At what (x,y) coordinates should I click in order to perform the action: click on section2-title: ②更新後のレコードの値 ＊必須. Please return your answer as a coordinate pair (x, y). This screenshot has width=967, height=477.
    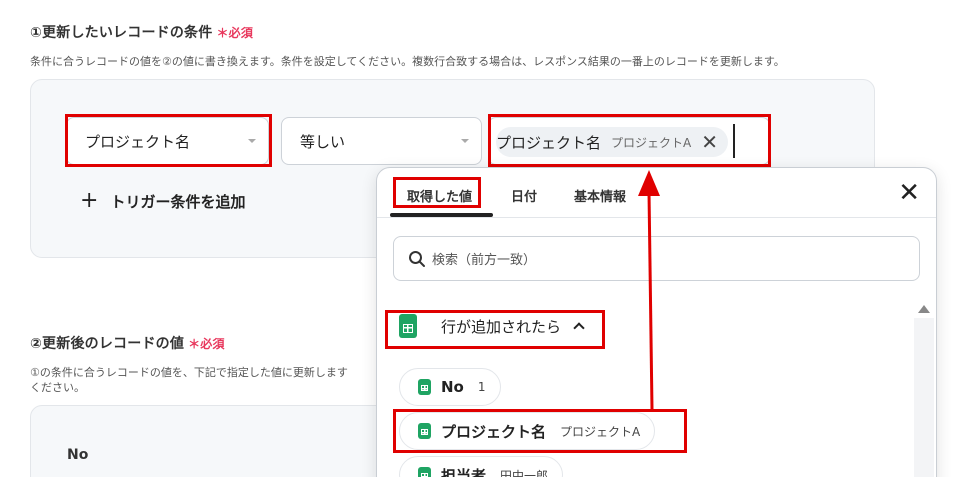
    Looking at the image, I should click on (127, 343).